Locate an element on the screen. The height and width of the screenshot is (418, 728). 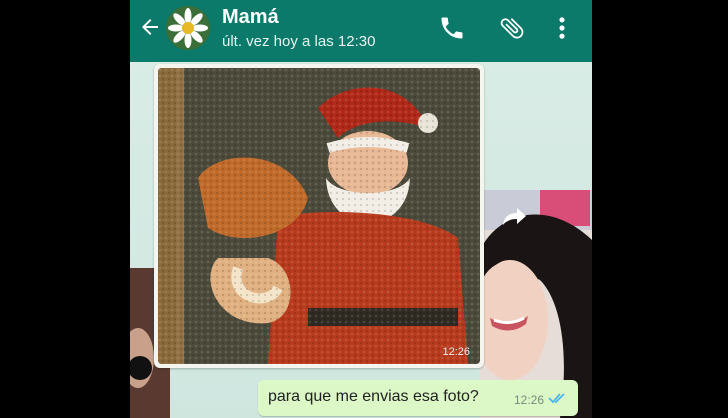
message-time: 12:26 is located at coordinates (528, 400).